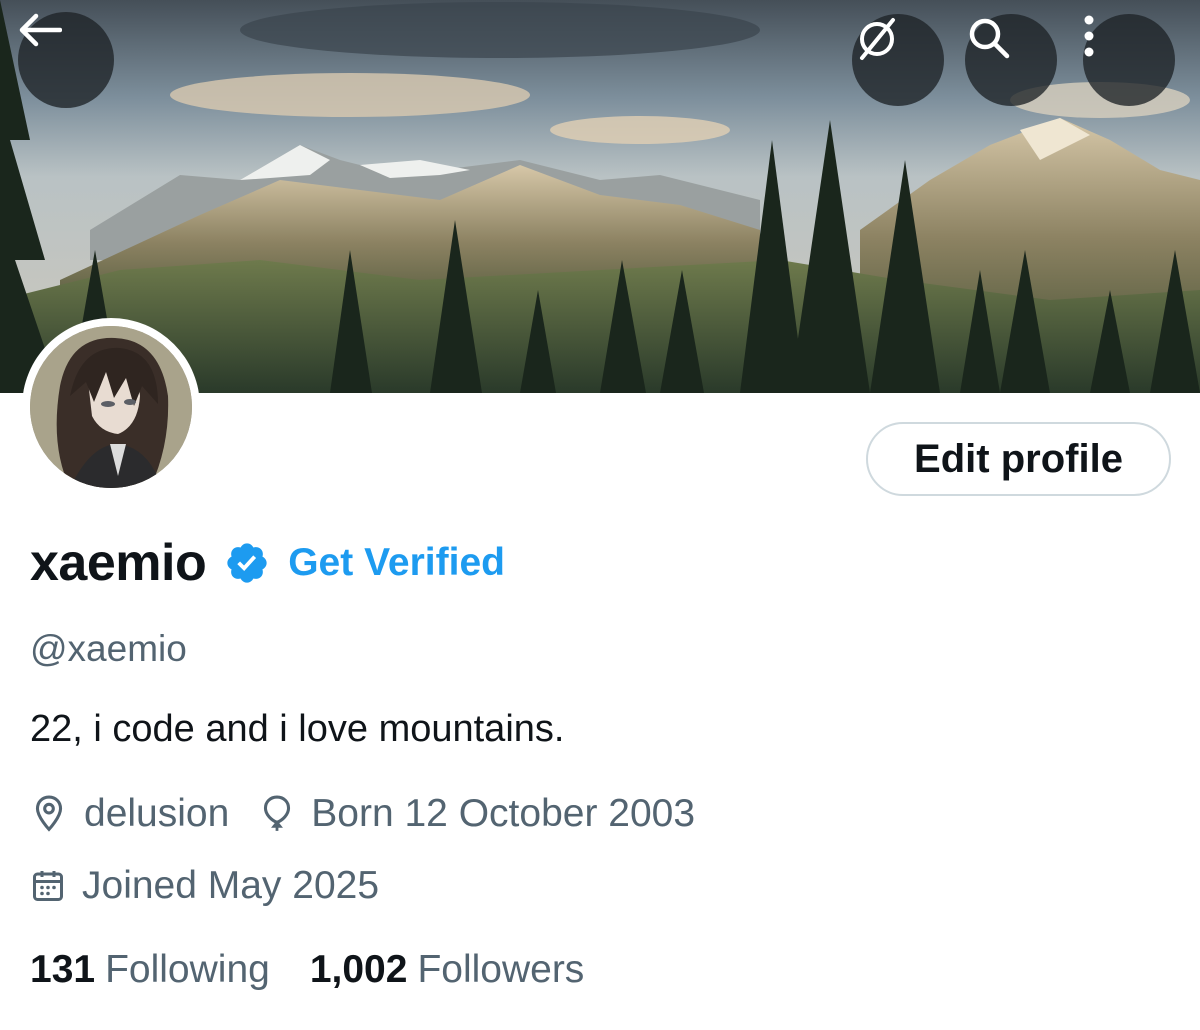 The width and height of the screenshot is (1200, 1030). What do you see at coordinates (66, 60) in the screenshot?
I see `back-button` at bounding box center [66, 60].